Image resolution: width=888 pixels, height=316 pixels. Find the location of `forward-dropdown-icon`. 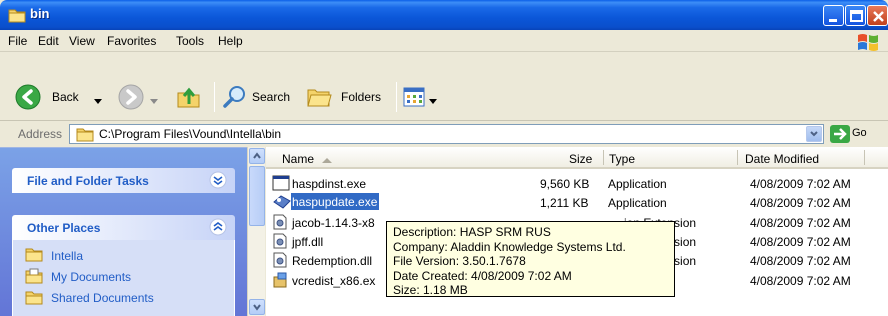

forward-dropdown-icon is located at coordinates (154, 101).